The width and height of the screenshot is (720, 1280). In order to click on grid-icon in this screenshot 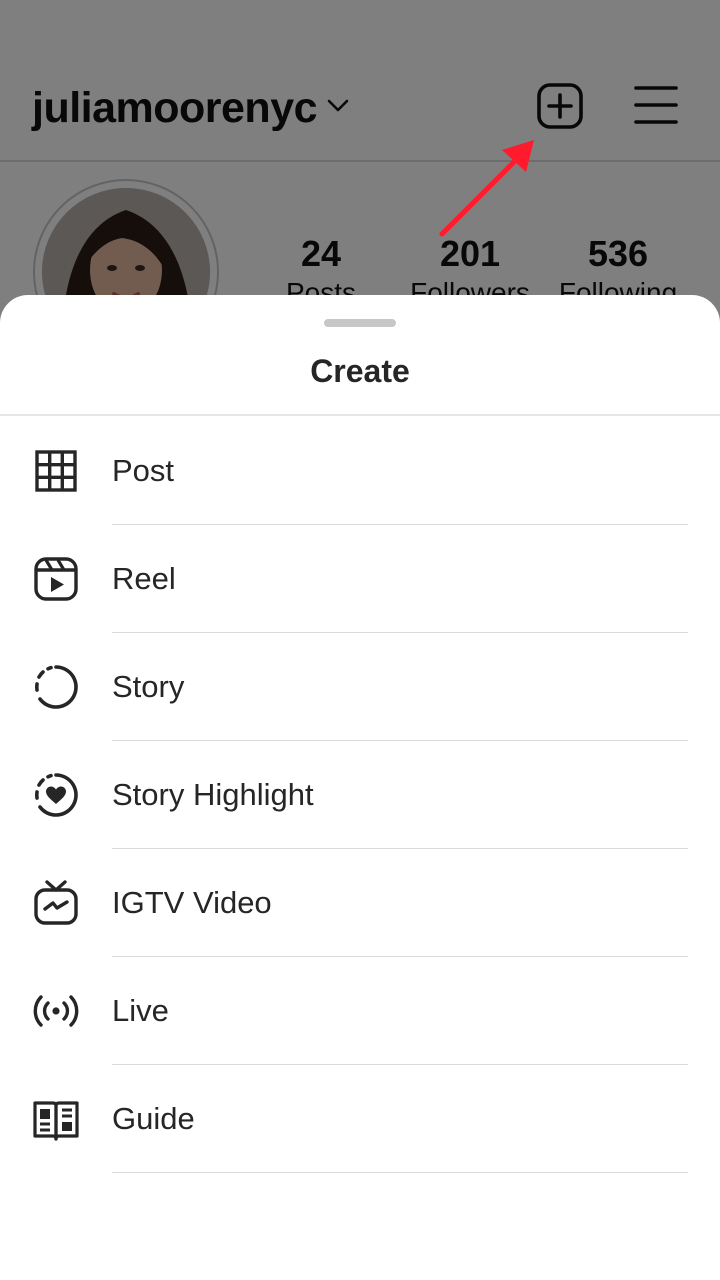, I will do `click(56, 471)`.